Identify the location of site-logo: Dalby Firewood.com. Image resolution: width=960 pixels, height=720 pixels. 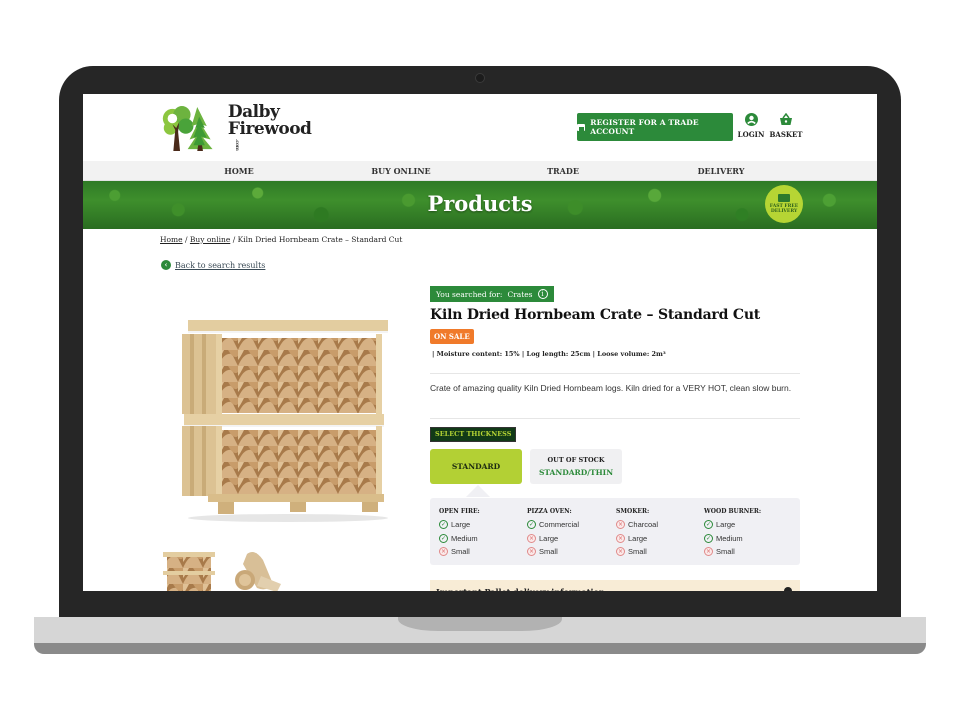
(241, 129).